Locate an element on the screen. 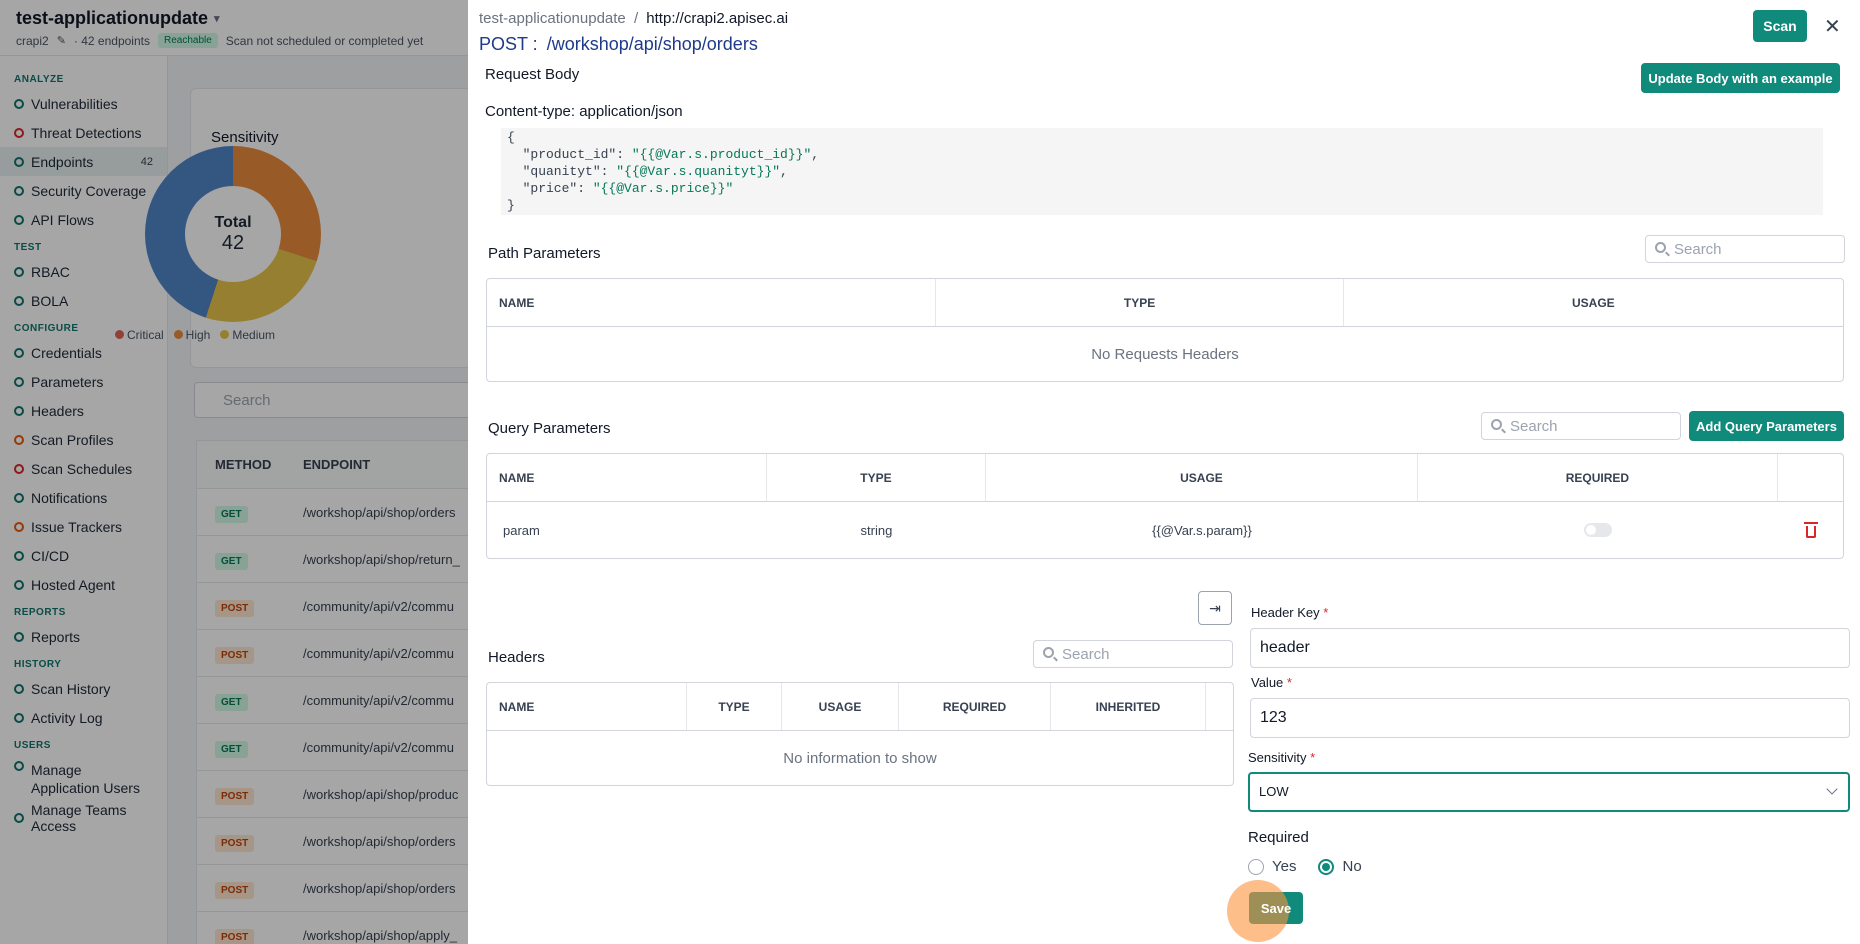 The height and width of the screenshot is (944, 1860). close-icon: ✕ is located at coordinates (1832, 26).